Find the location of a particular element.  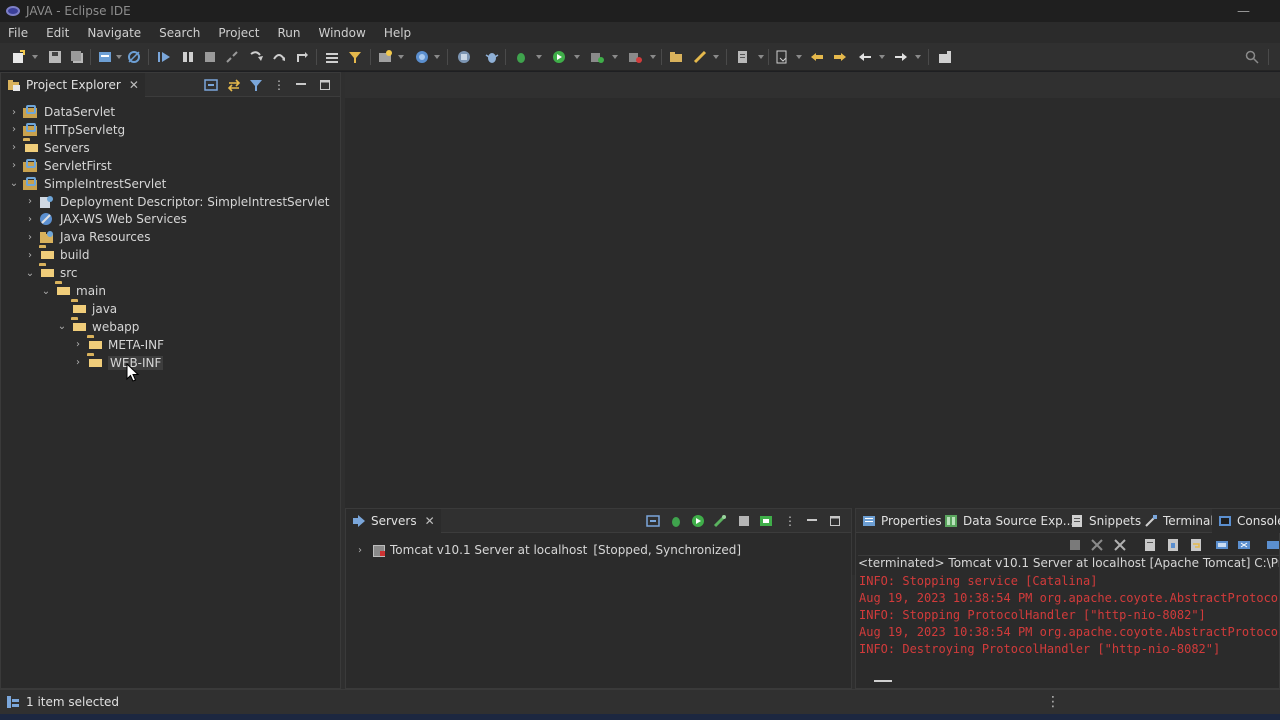

clear-console-icon is located at coordinates (1150, 545).